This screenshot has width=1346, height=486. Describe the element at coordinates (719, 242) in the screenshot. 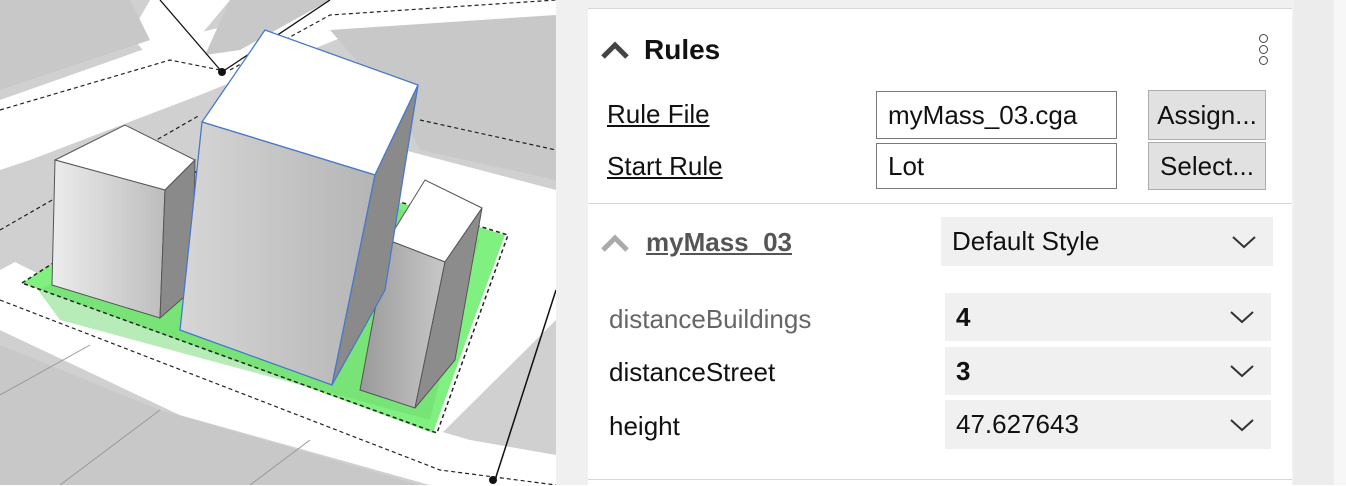

I see `mass-rule-title: myMass_03` at that location.